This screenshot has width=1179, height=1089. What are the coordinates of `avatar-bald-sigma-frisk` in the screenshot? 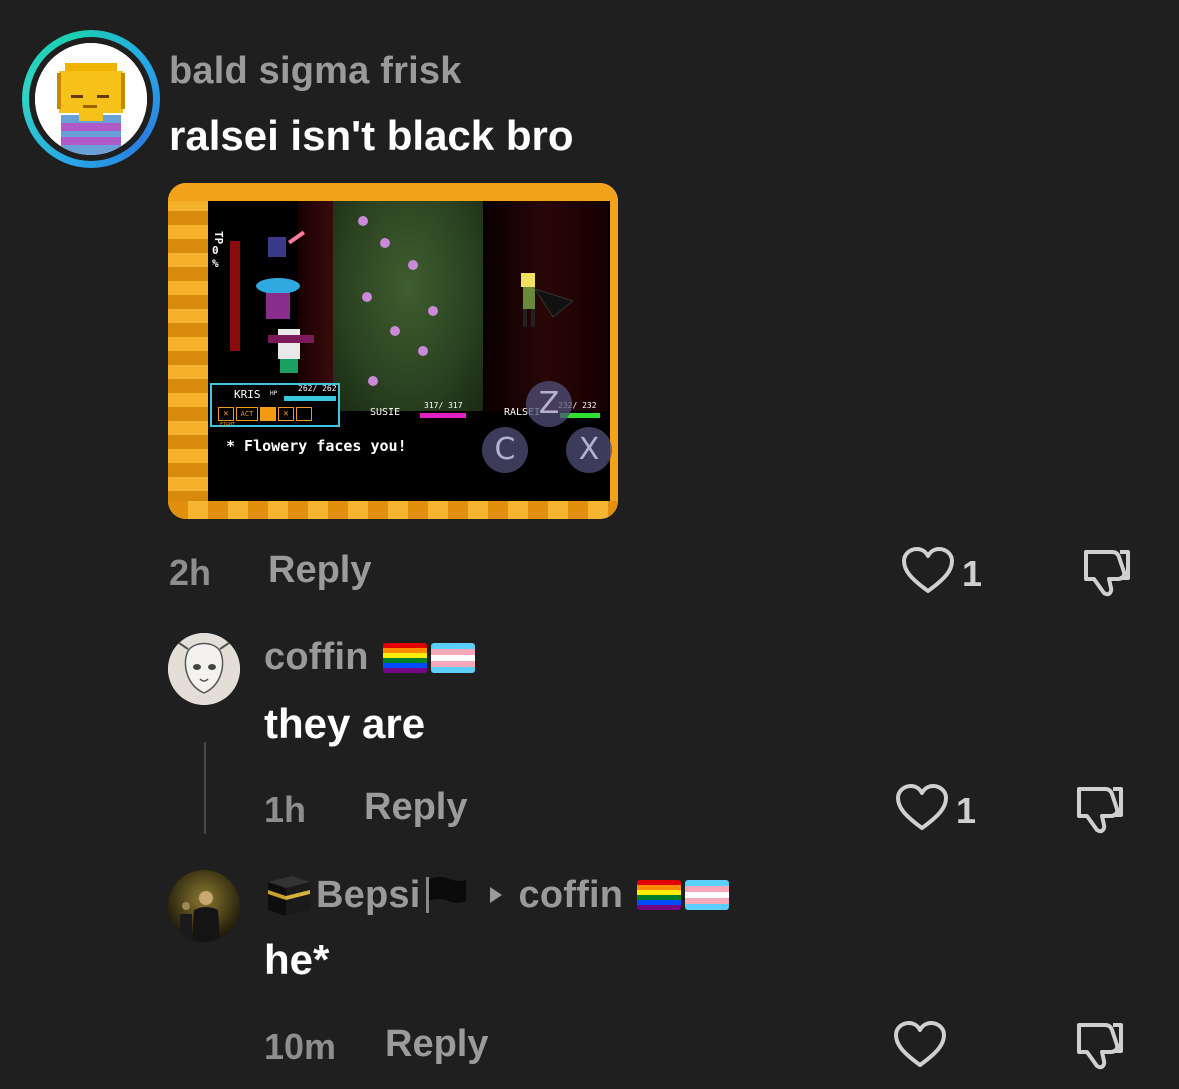 It's located at (91, 99).